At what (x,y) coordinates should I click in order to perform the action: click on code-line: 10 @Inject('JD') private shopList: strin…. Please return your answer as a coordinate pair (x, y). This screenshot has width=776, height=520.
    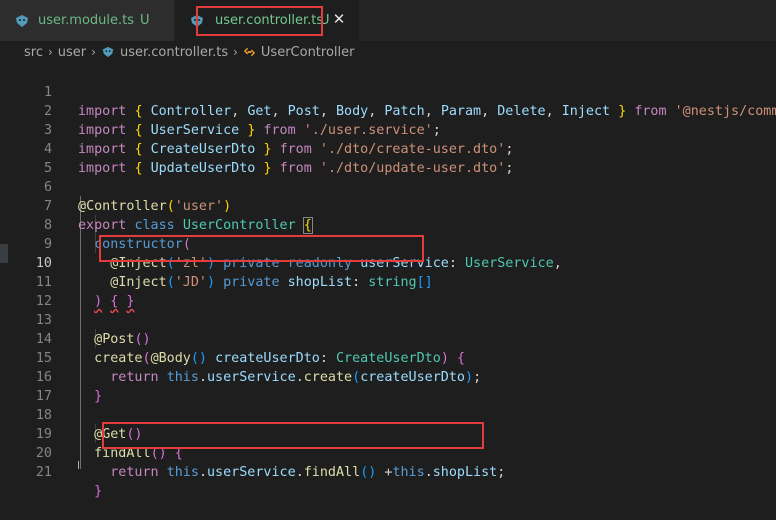
    Looking at the image, I should click on (388, 262).